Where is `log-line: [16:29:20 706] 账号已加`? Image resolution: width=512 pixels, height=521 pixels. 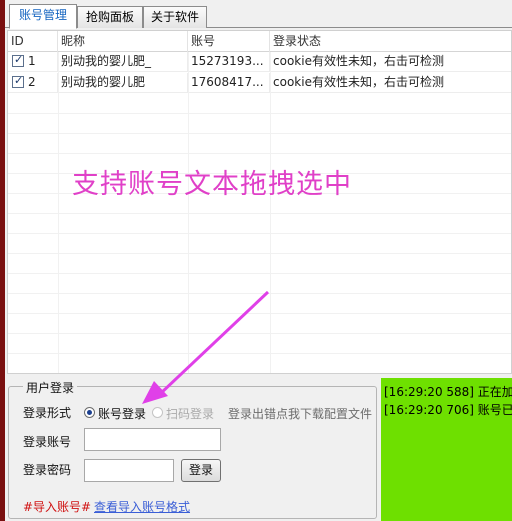 log-line: [16:29:20 706] 账号已加 is located at coordinates (448, 410).